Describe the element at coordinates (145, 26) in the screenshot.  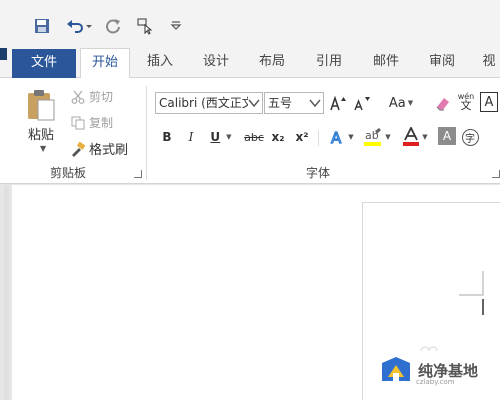
I see `touch-mode-icon` at that location.